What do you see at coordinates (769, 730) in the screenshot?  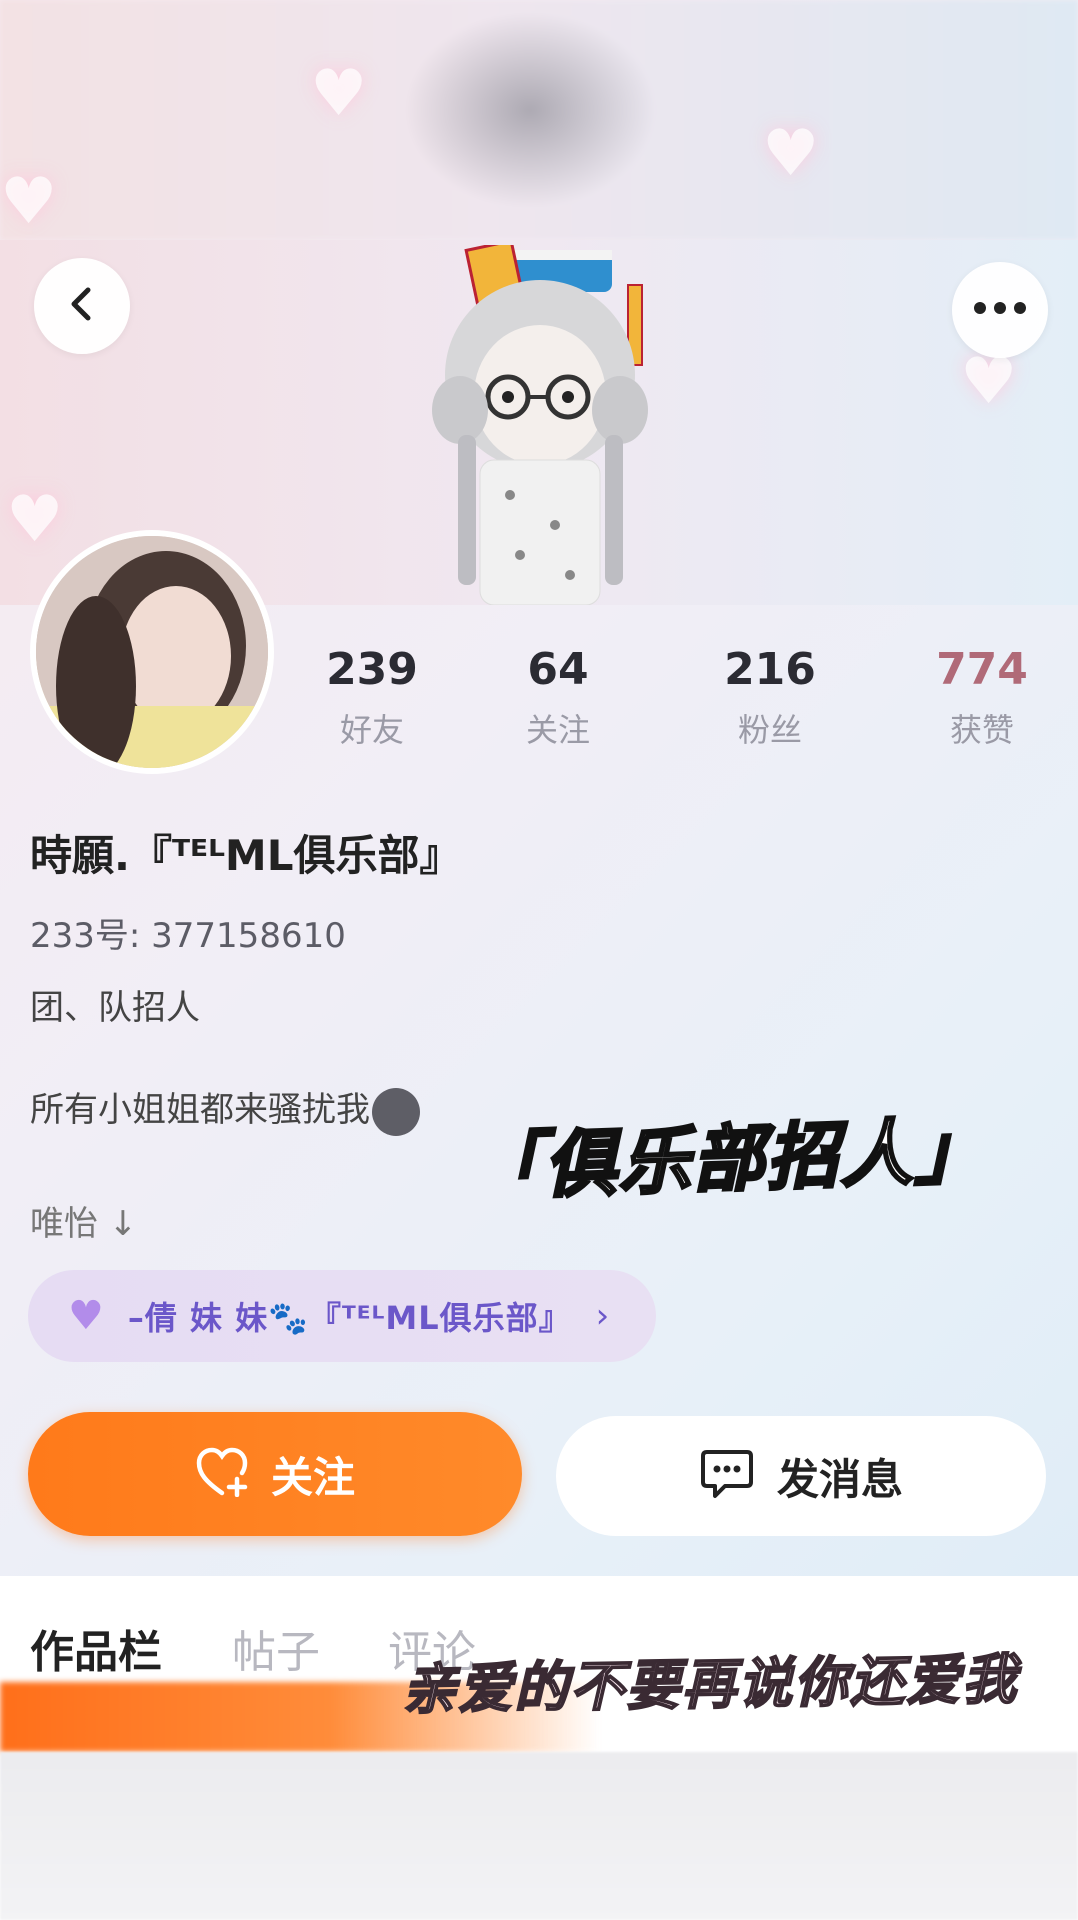 I see `stat-label: 粉丝` at bounding box center [769, 730].